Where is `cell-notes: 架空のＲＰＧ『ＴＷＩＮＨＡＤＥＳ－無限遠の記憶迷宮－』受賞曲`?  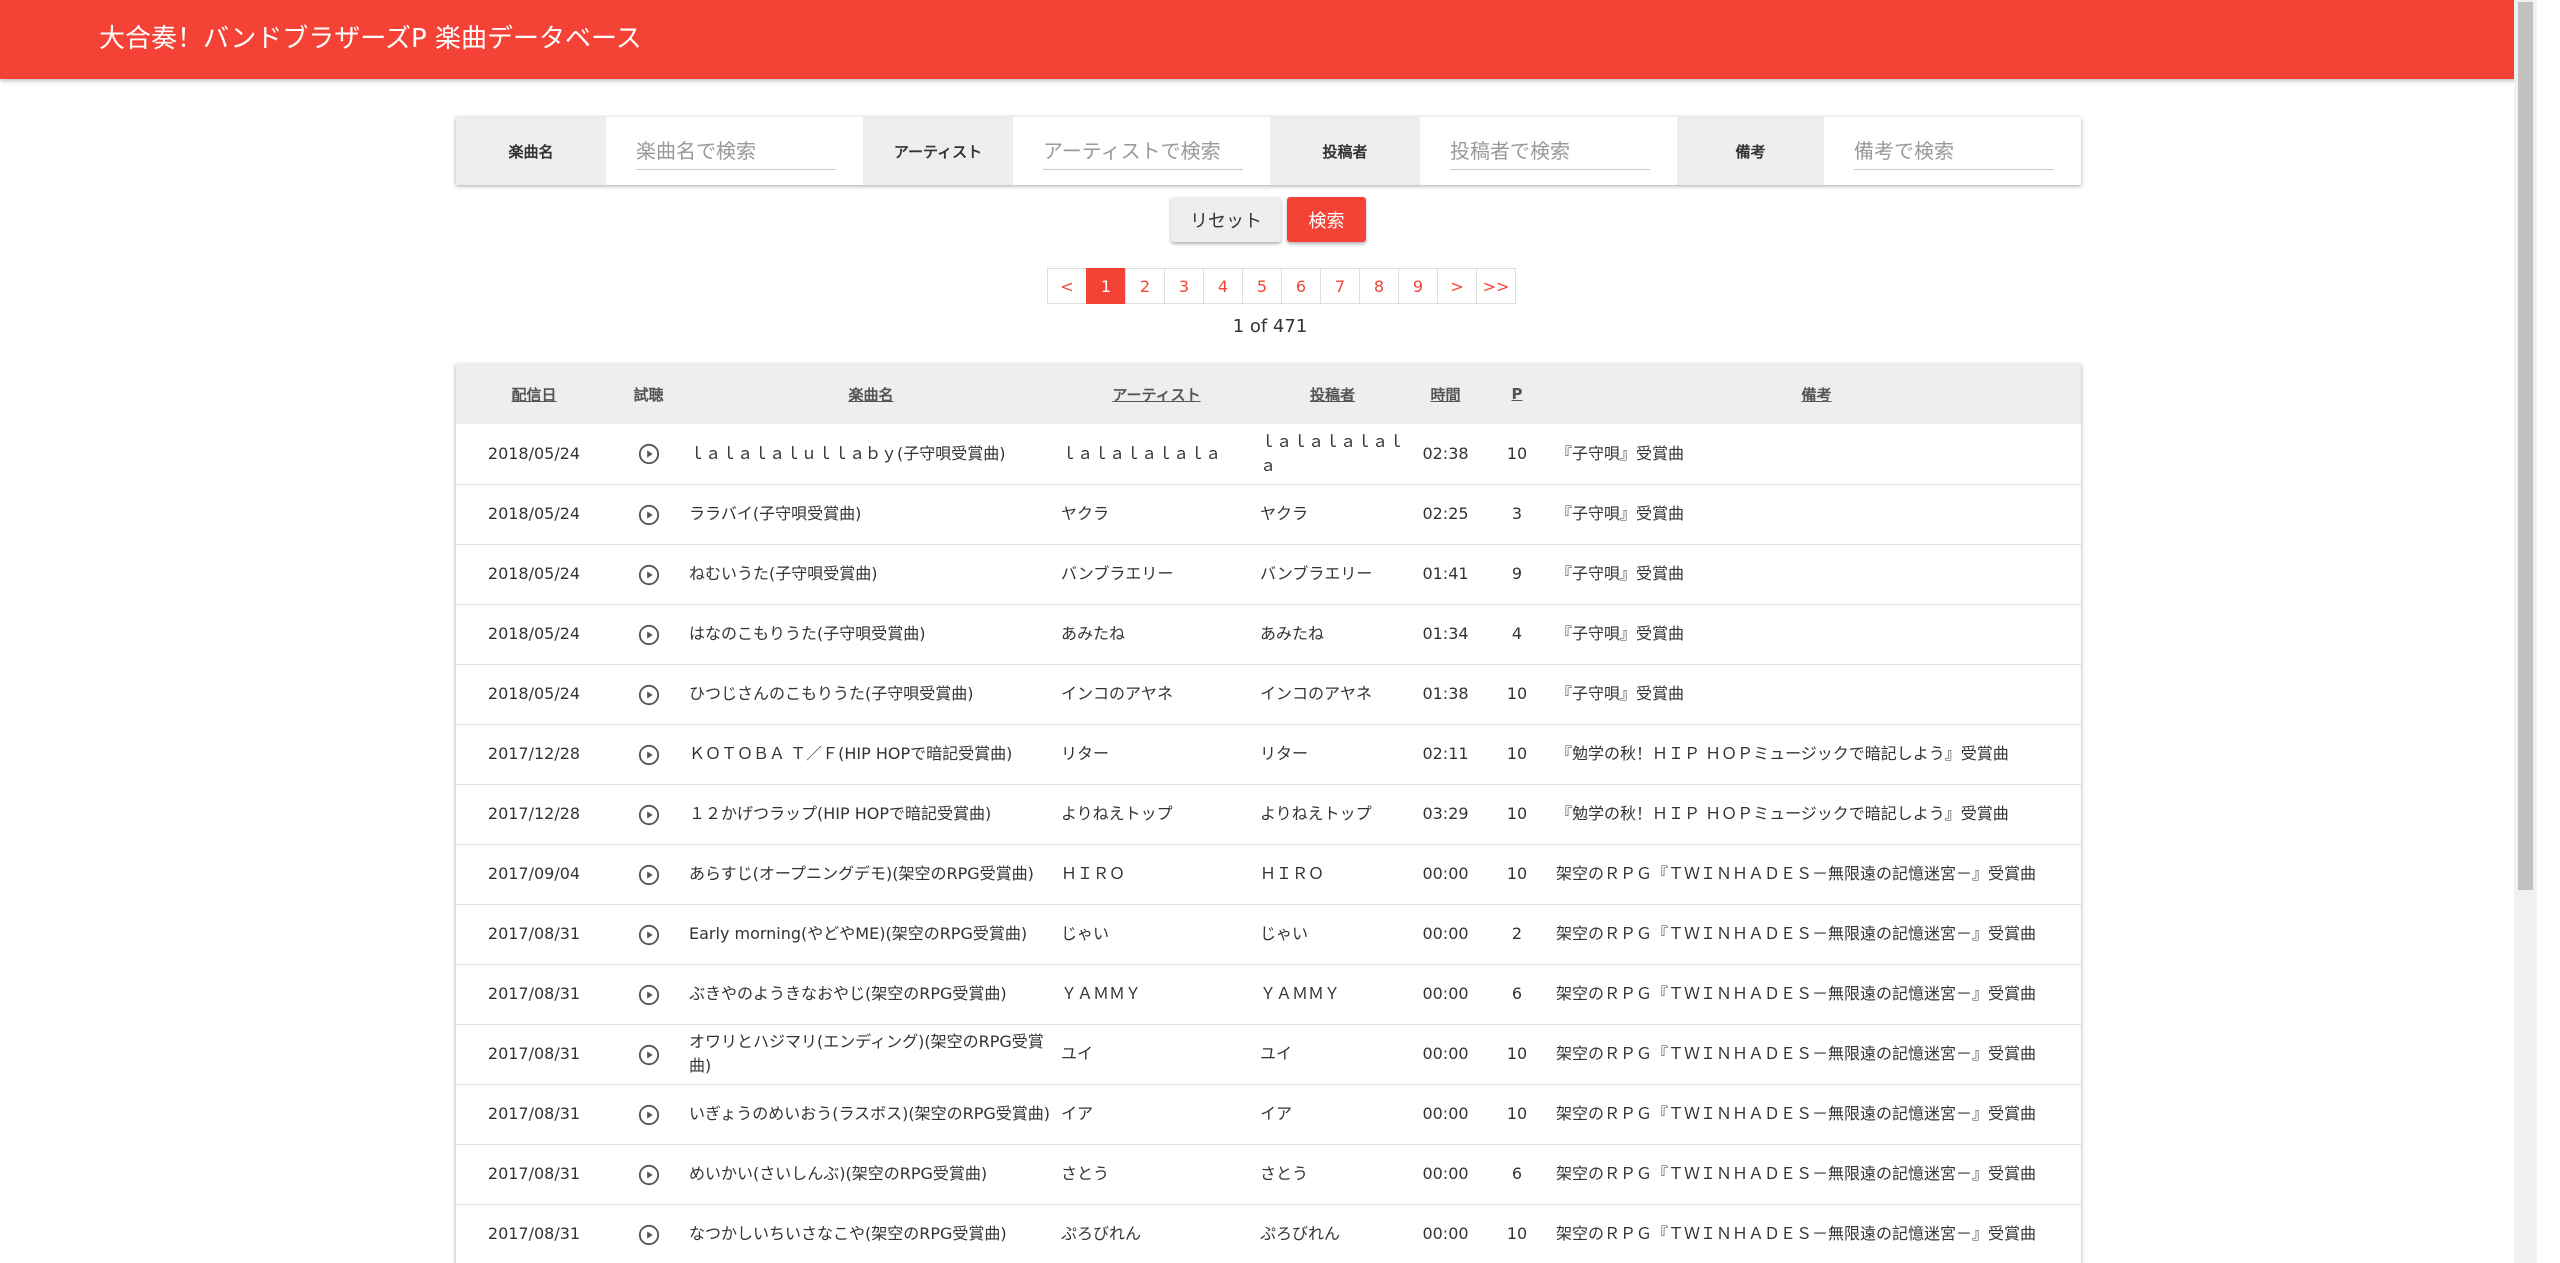
cell-notes: 架空のＲＰＧ『ＴＷＩＮＨＡＤＥＳ－無限遠の記憶迷宮－』受賞曲 is located at coordinates (1796, 873).